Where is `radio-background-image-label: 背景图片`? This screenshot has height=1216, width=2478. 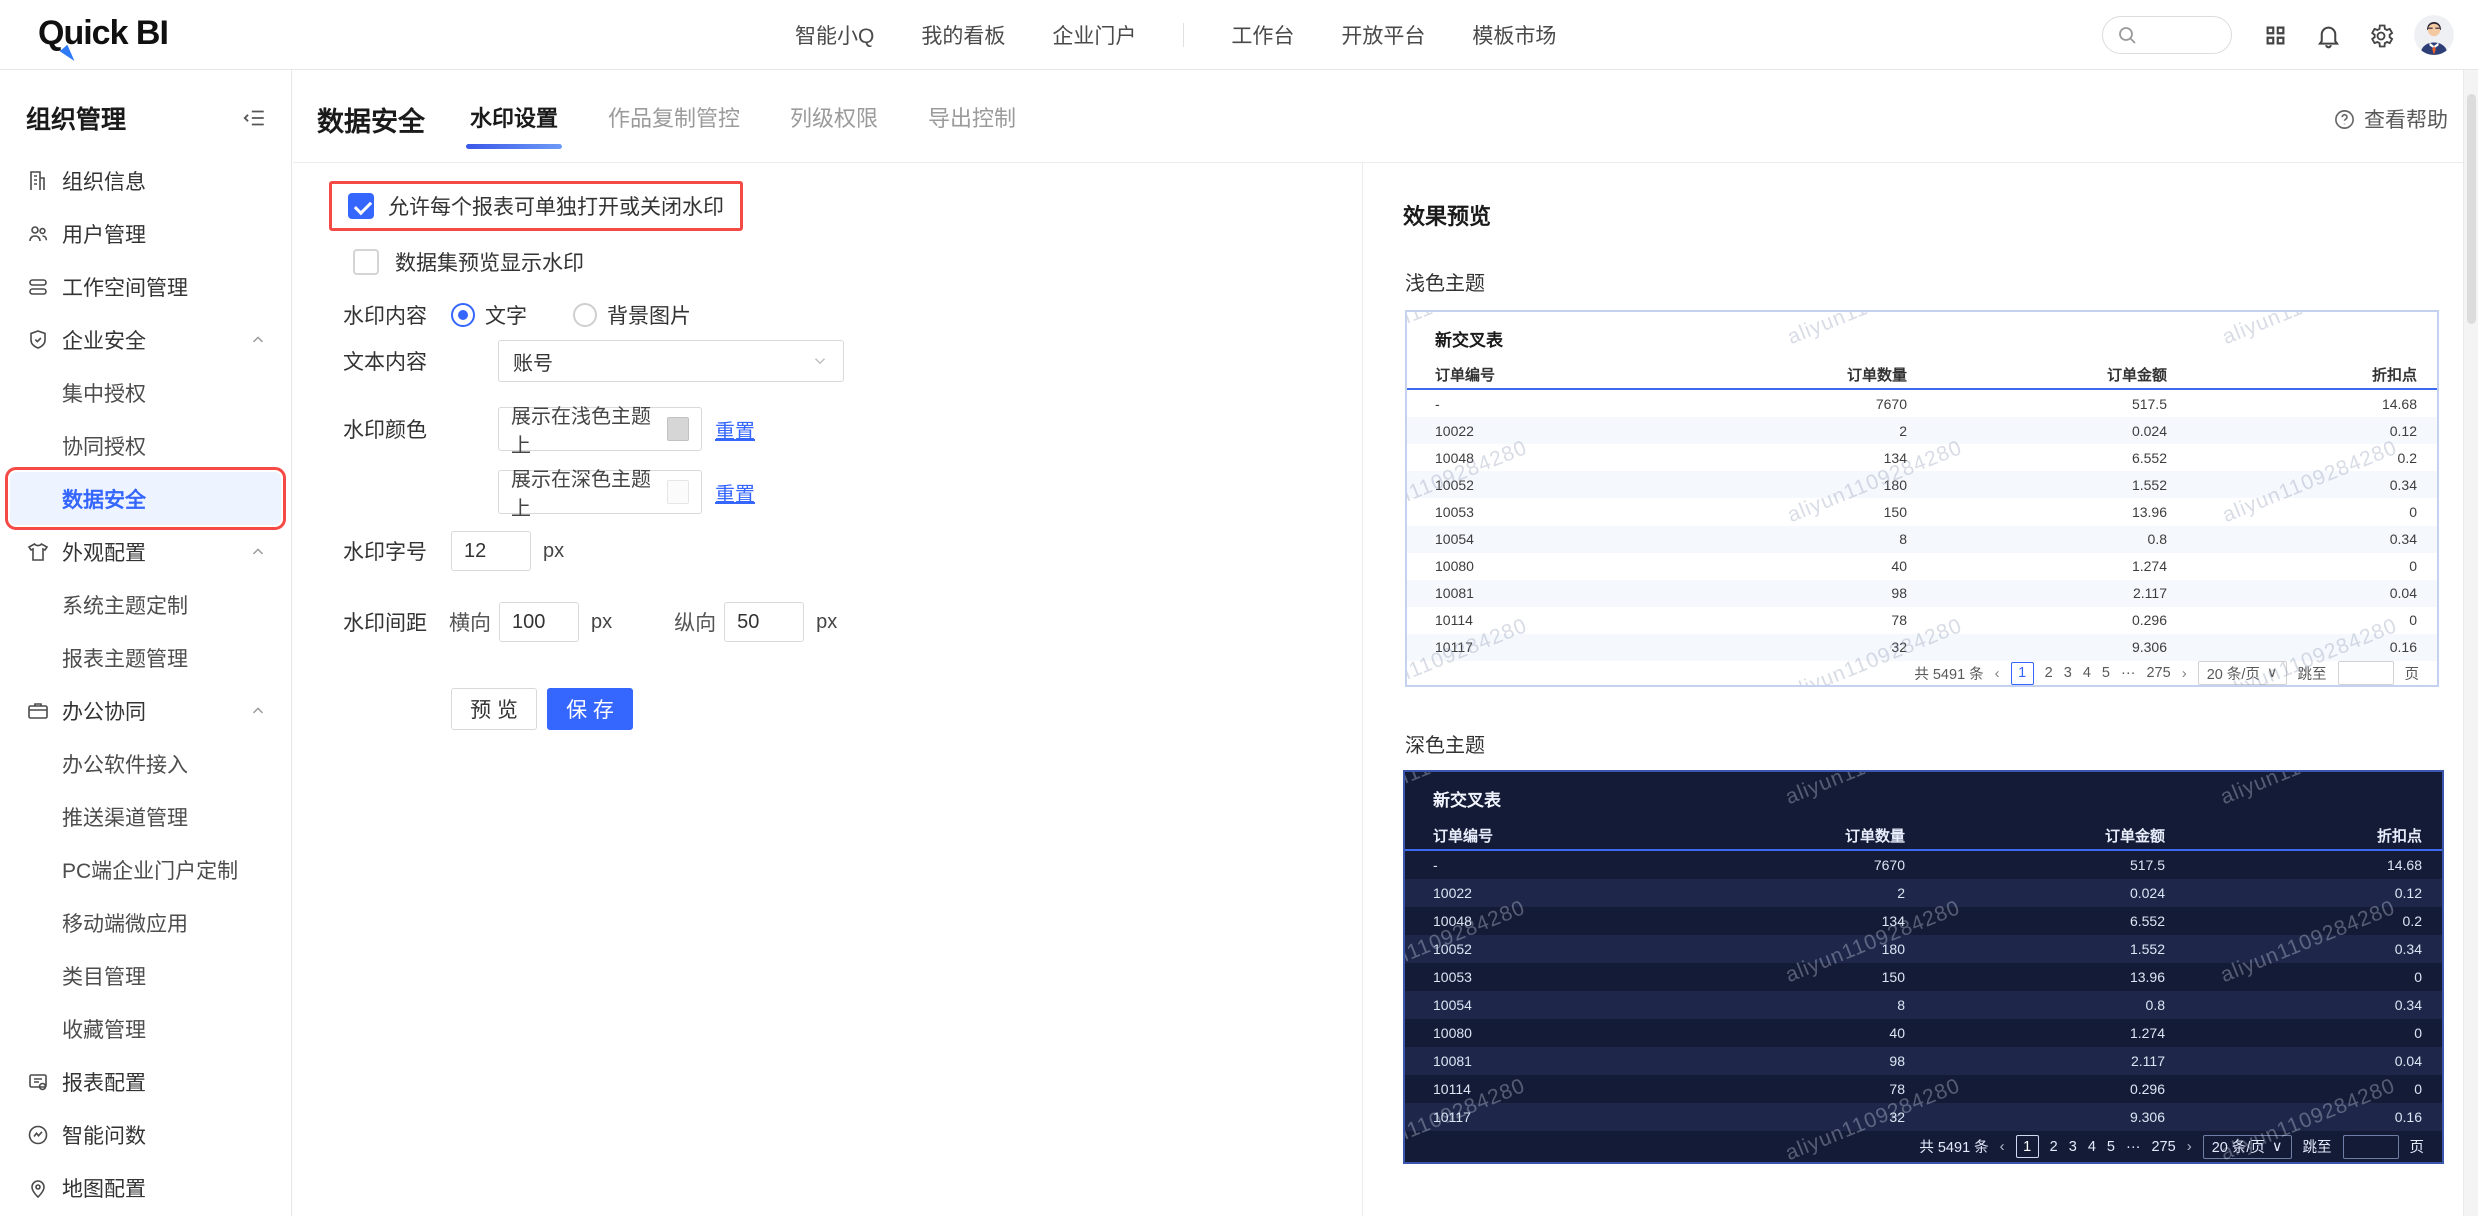
radio-background-image-label: 背景图片 is located at coordinates (649, 315).